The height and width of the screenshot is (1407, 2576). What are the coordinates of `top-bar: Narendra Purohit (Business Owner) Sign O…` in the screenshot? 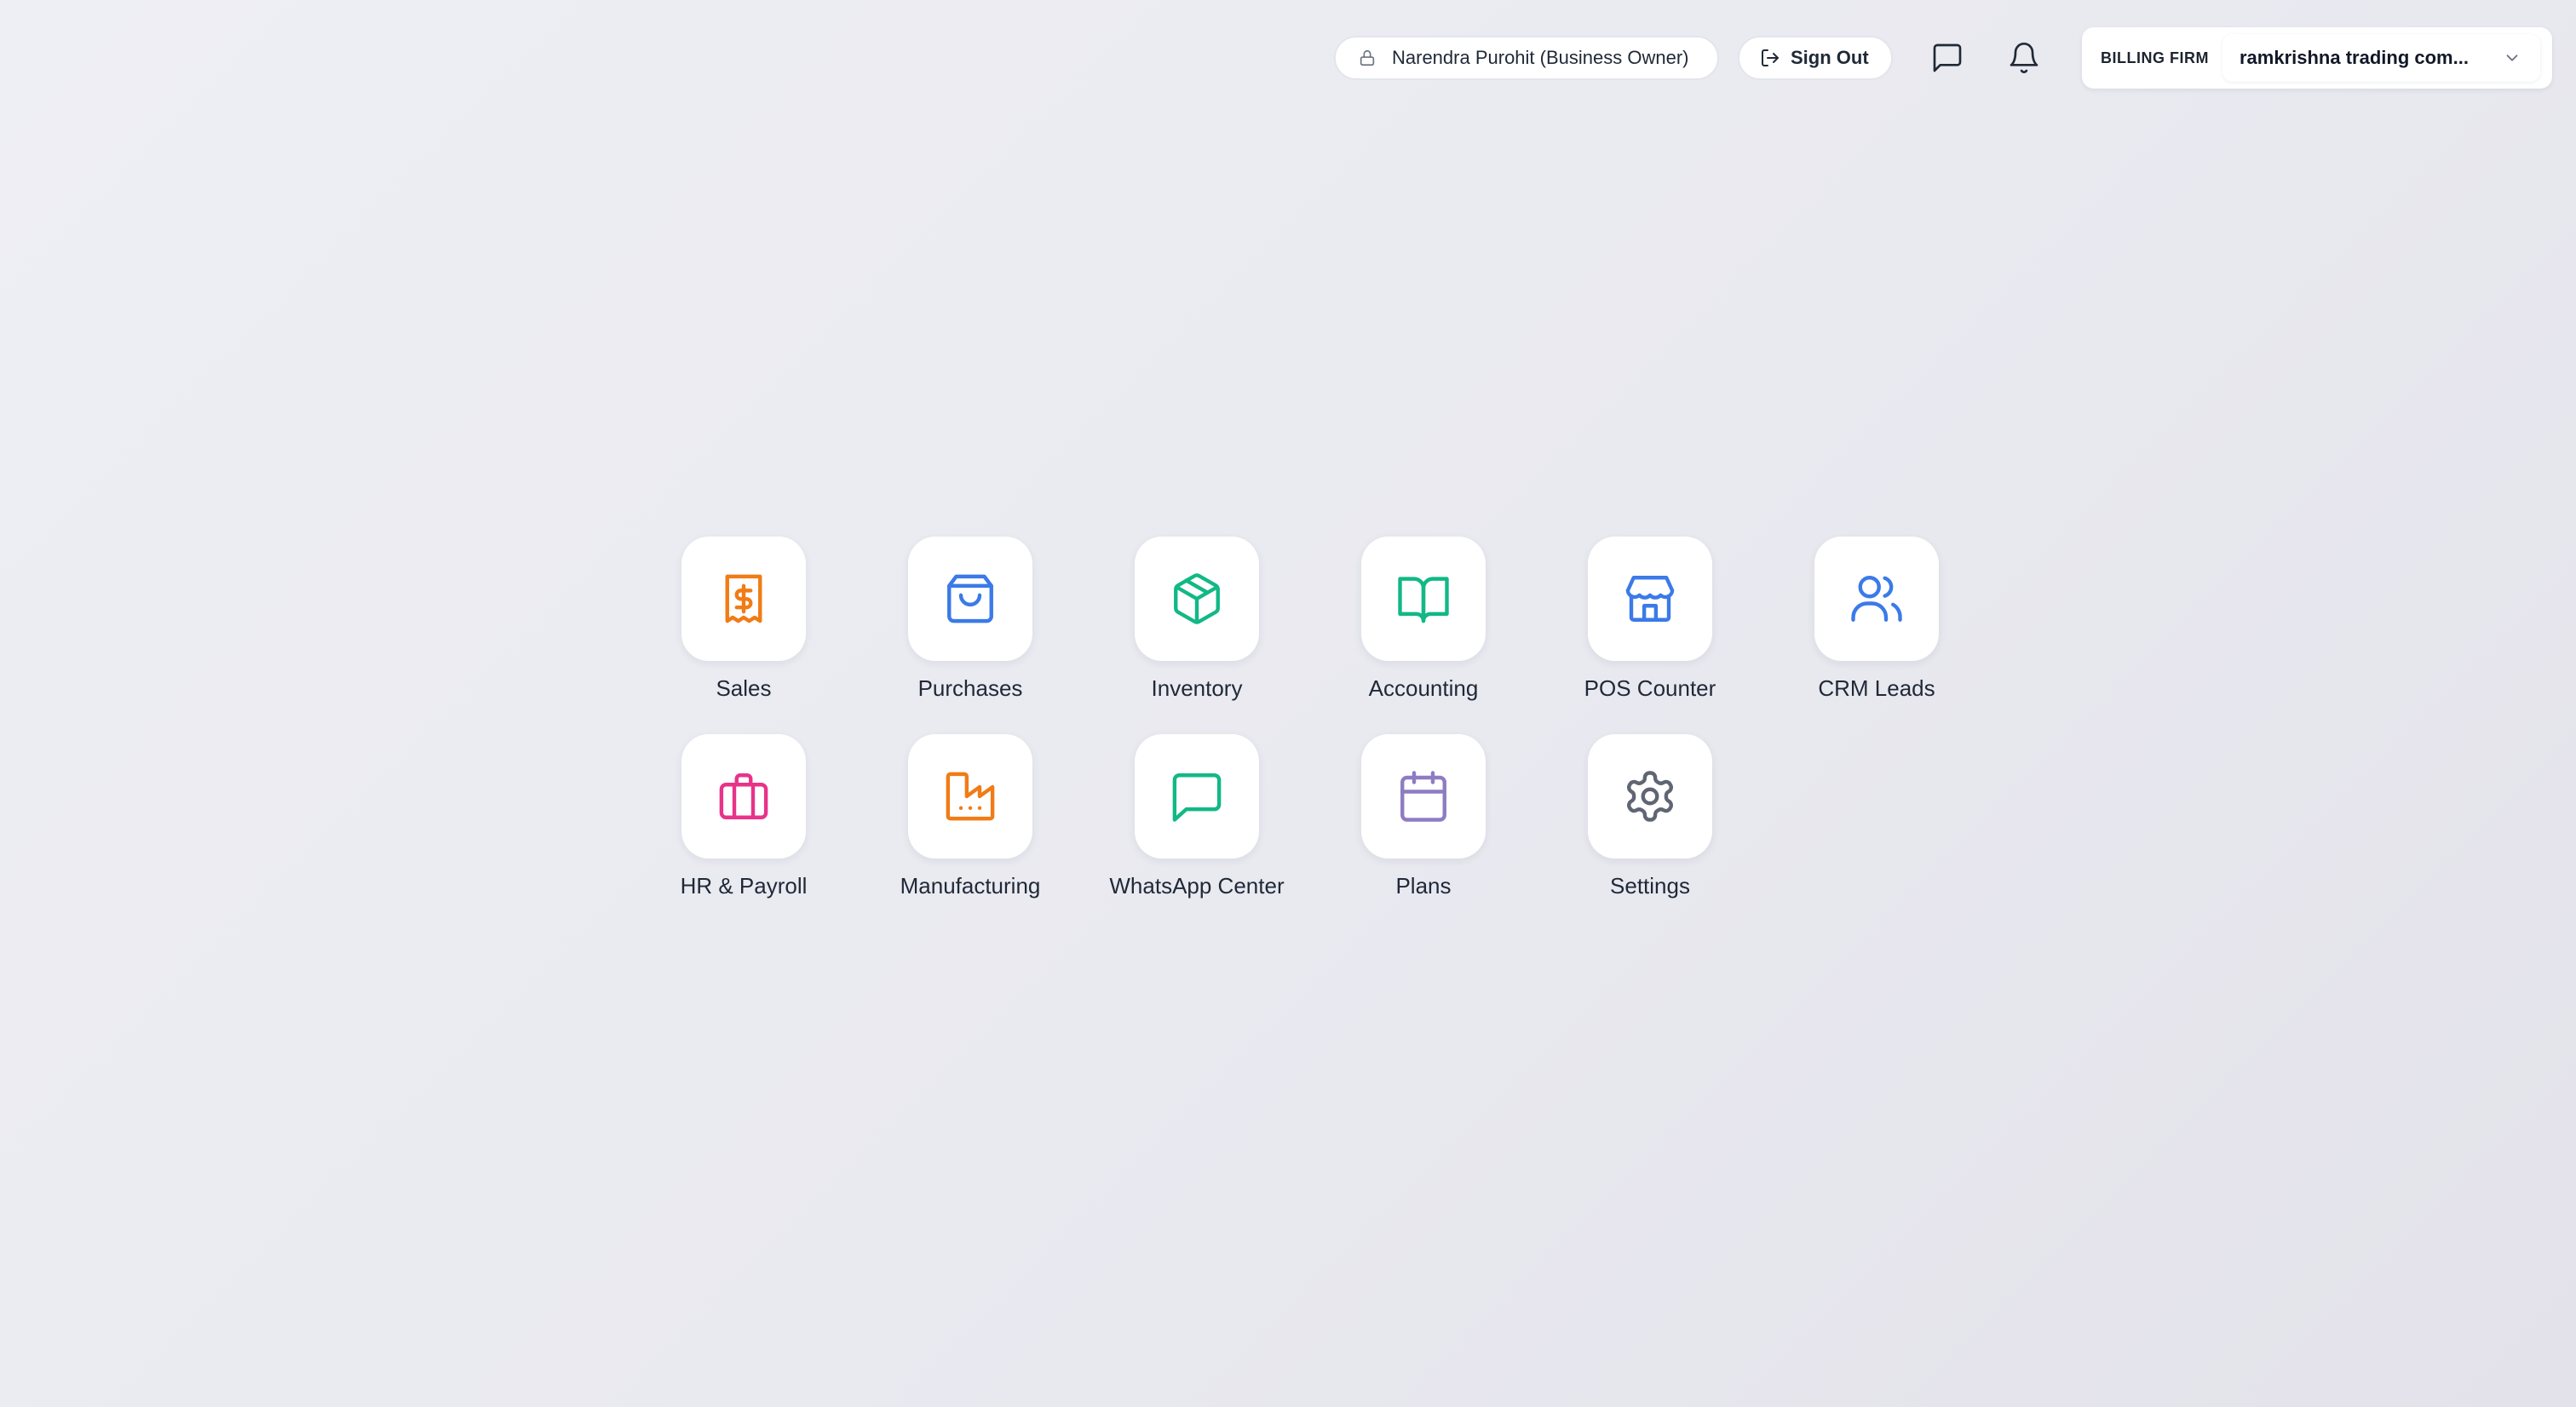 It's located at (1943, 58).